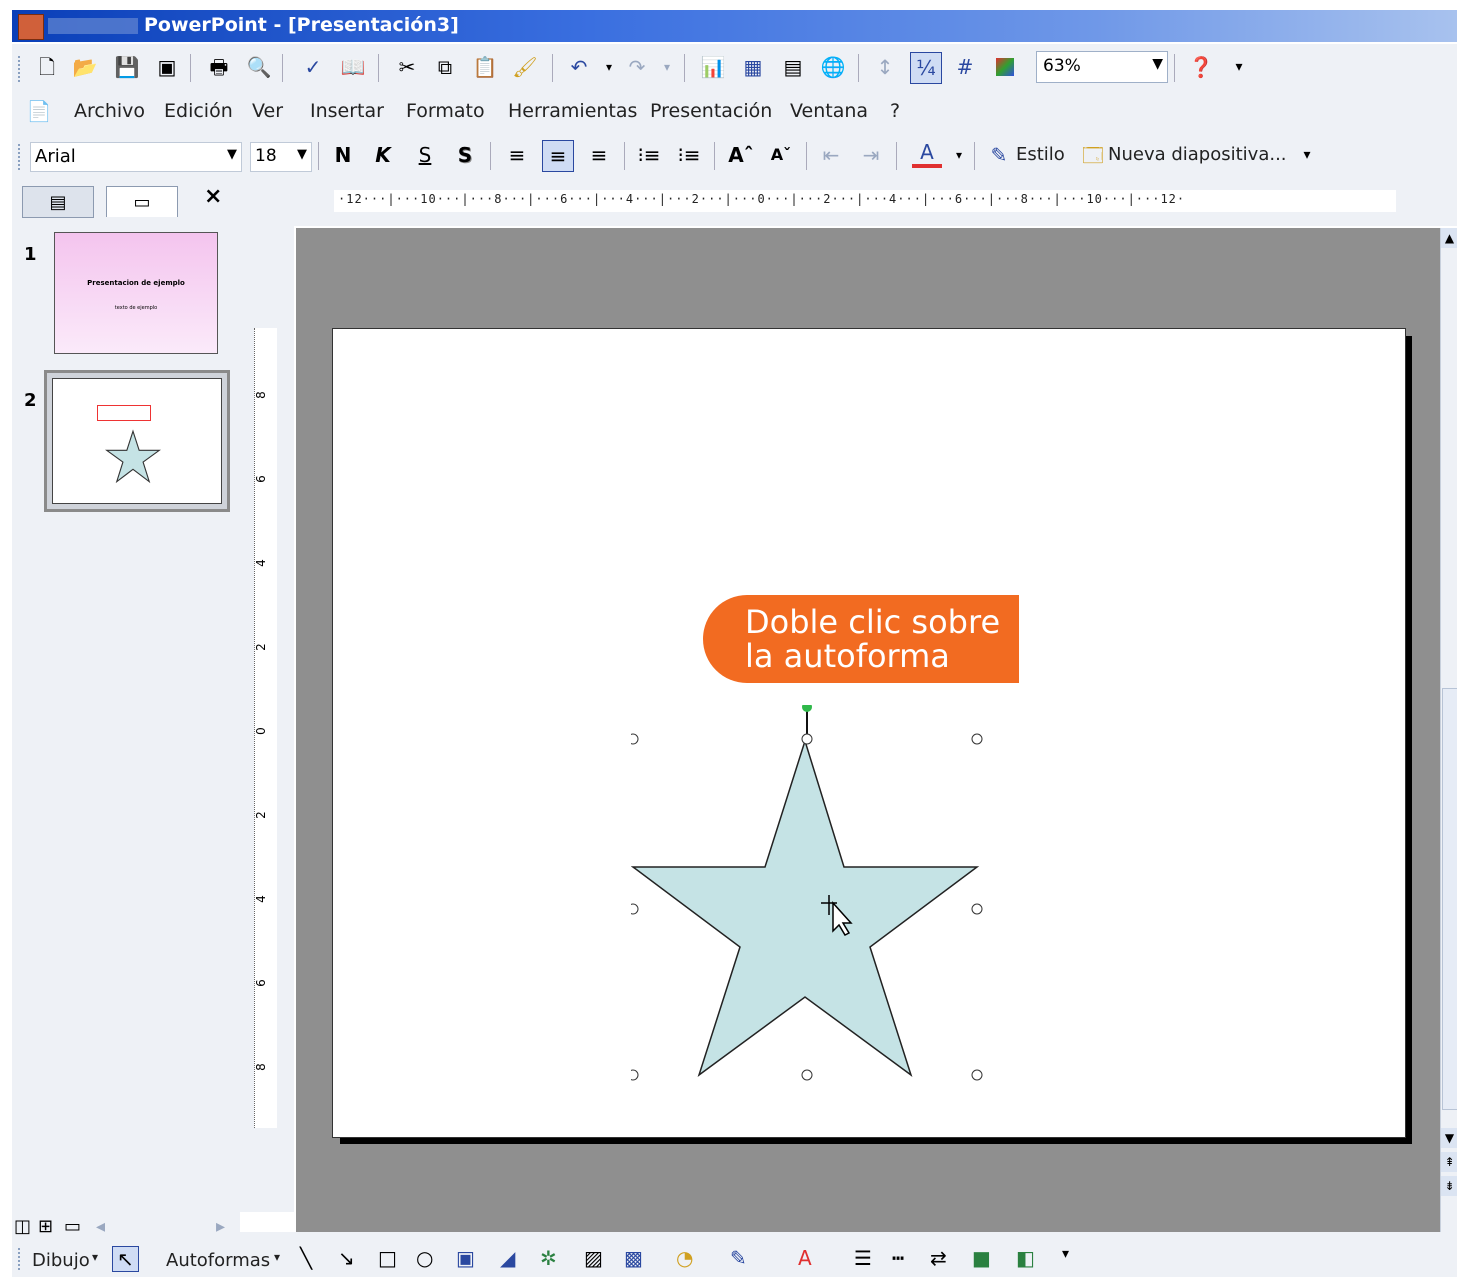  What do you see at coordinates (45, 1226) in the screenshot?
I see `slide-sorter-icon: ⊞` at bounding box center [45, 1226].